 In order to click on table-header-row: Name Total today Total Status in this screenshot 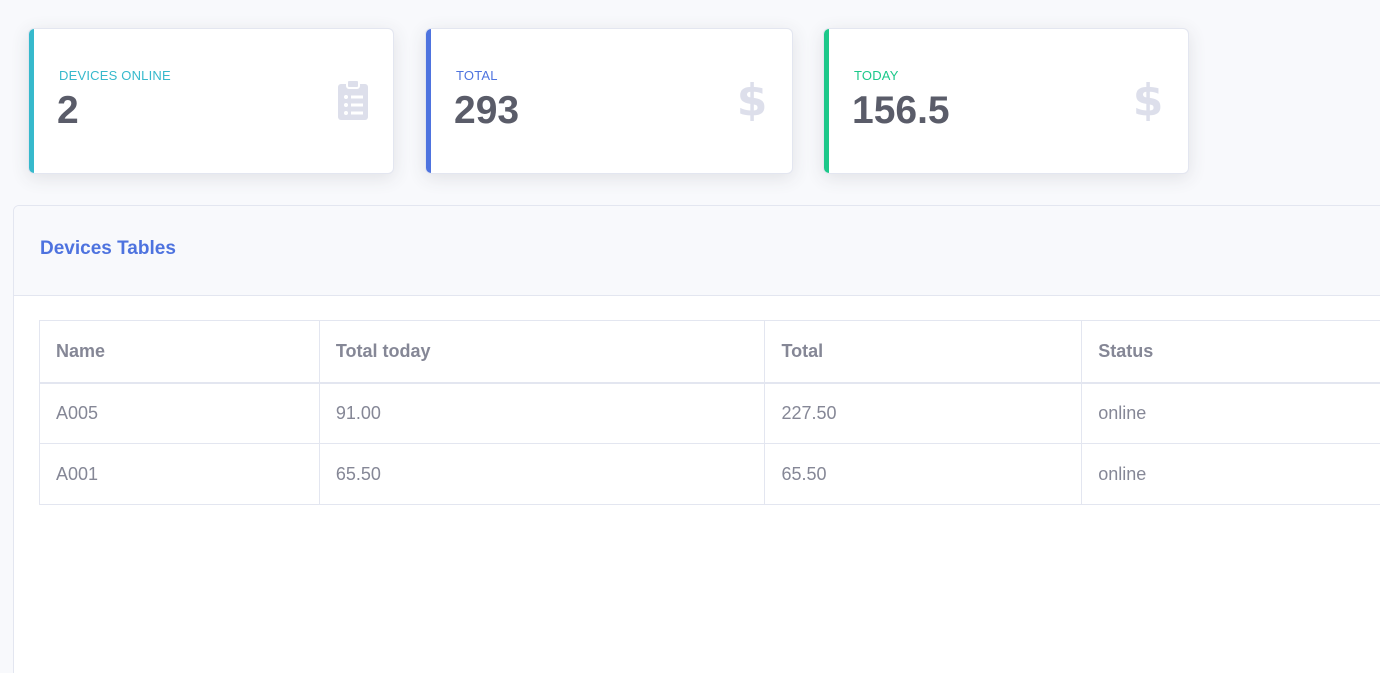, I will do `click(709, 352)`.